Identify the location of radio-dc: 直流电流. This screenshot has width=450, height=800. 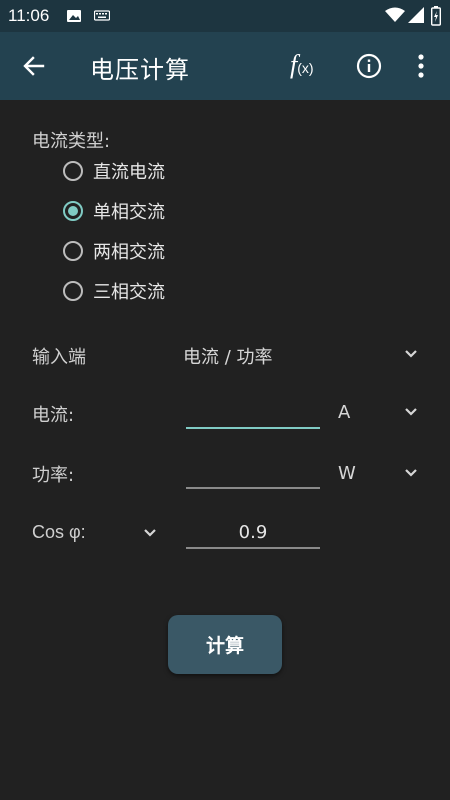
(114, 171).